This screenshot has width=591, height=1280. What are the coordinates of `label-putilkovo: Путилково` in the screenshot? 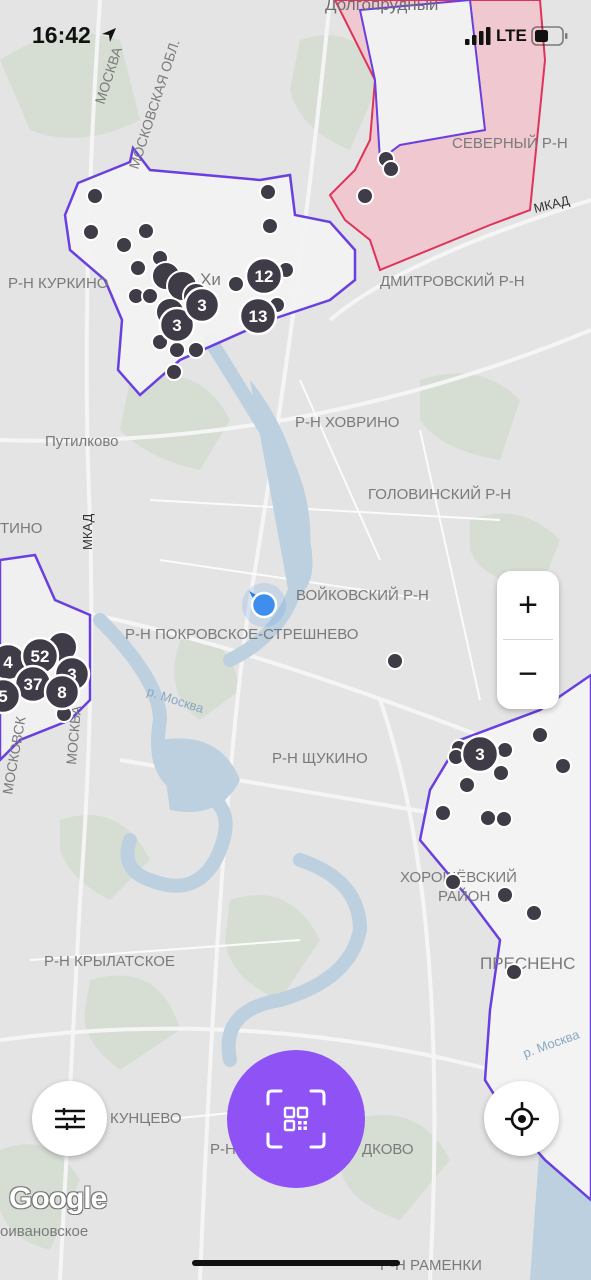 It's located at (82, 441).